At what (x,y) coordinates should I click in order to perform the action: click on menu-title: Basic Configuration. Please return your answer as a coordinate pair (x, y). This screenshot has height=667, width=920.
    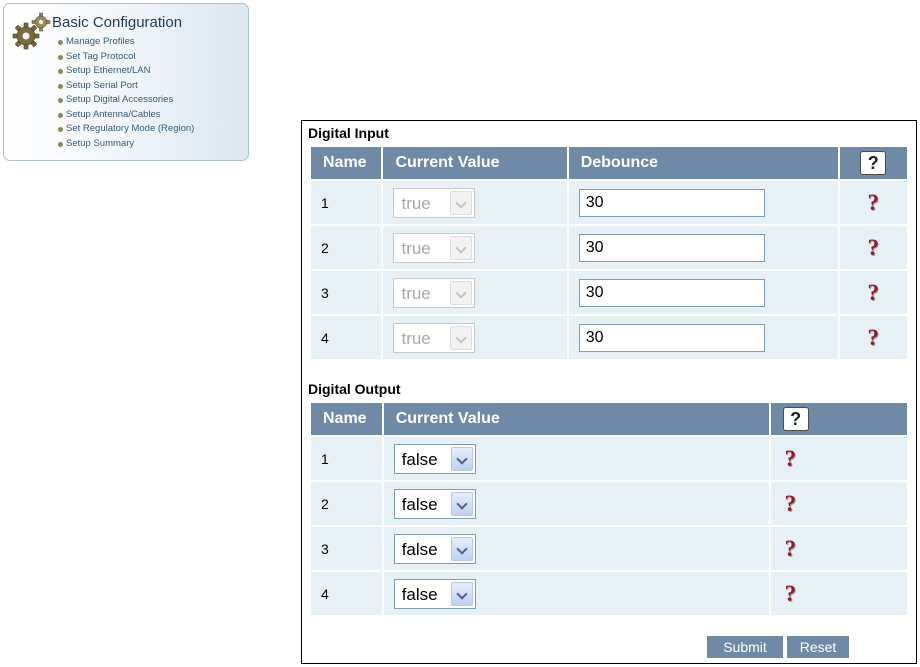
    Looking at the image, I should click on (117, 22).